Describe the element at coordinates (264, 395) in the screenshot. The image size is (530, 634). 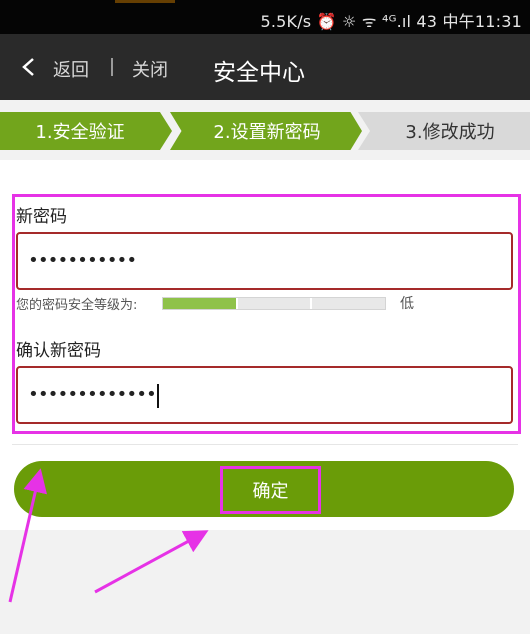
I see `confirm-password-input: •••••••••••••` at that location.